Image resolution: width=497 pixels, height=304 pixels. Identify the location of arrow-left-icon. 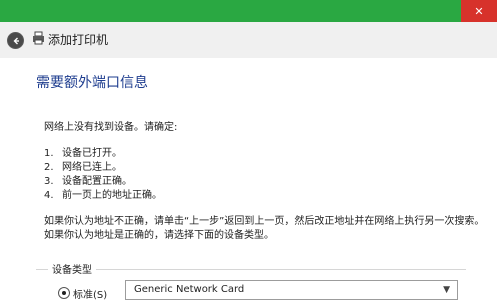
(16, 40).